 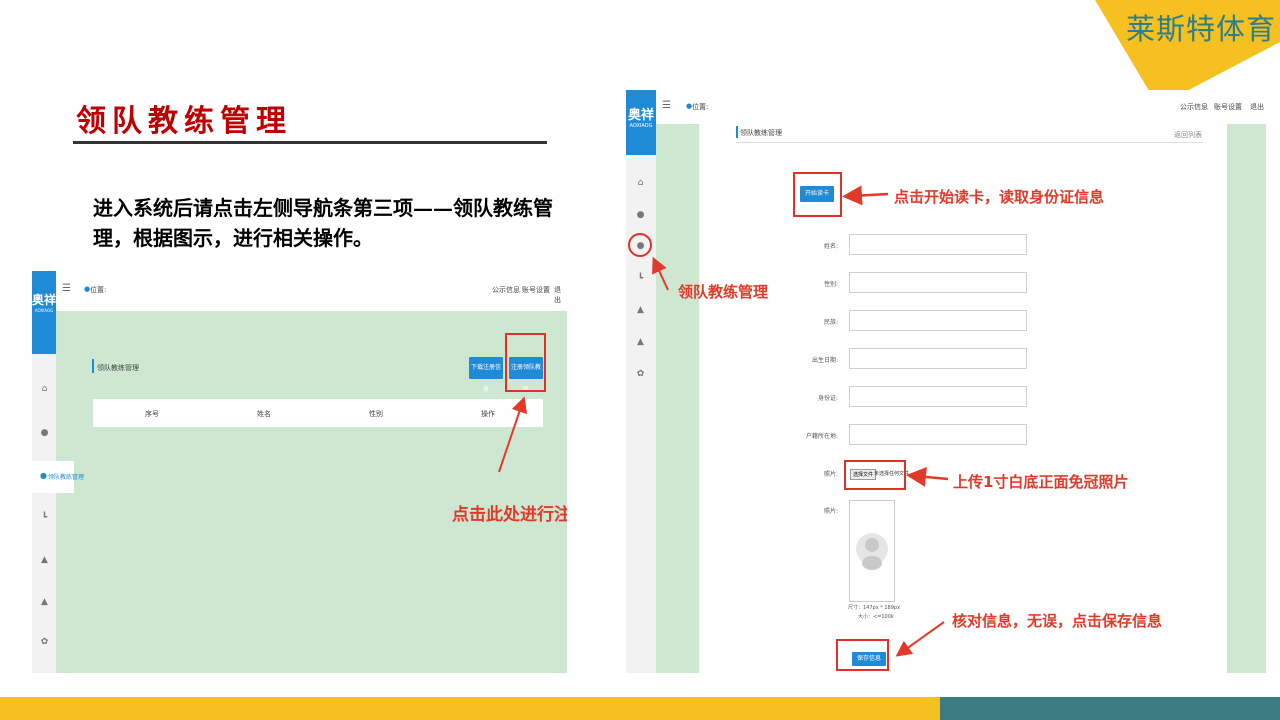 What do you see at coordinates (184, 121) in the screenshot?
I see `slide-title: 领队教练管理` at bounding box center [184, 121].